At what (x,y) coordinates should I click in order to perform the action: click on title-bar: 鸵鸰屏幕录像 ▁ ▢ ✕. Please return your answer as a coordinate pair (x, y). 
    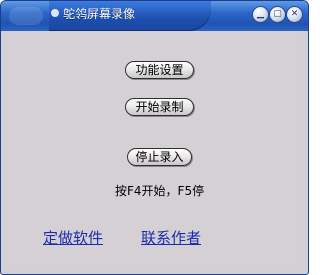
    Looking at the image, I should click on (154, 16).